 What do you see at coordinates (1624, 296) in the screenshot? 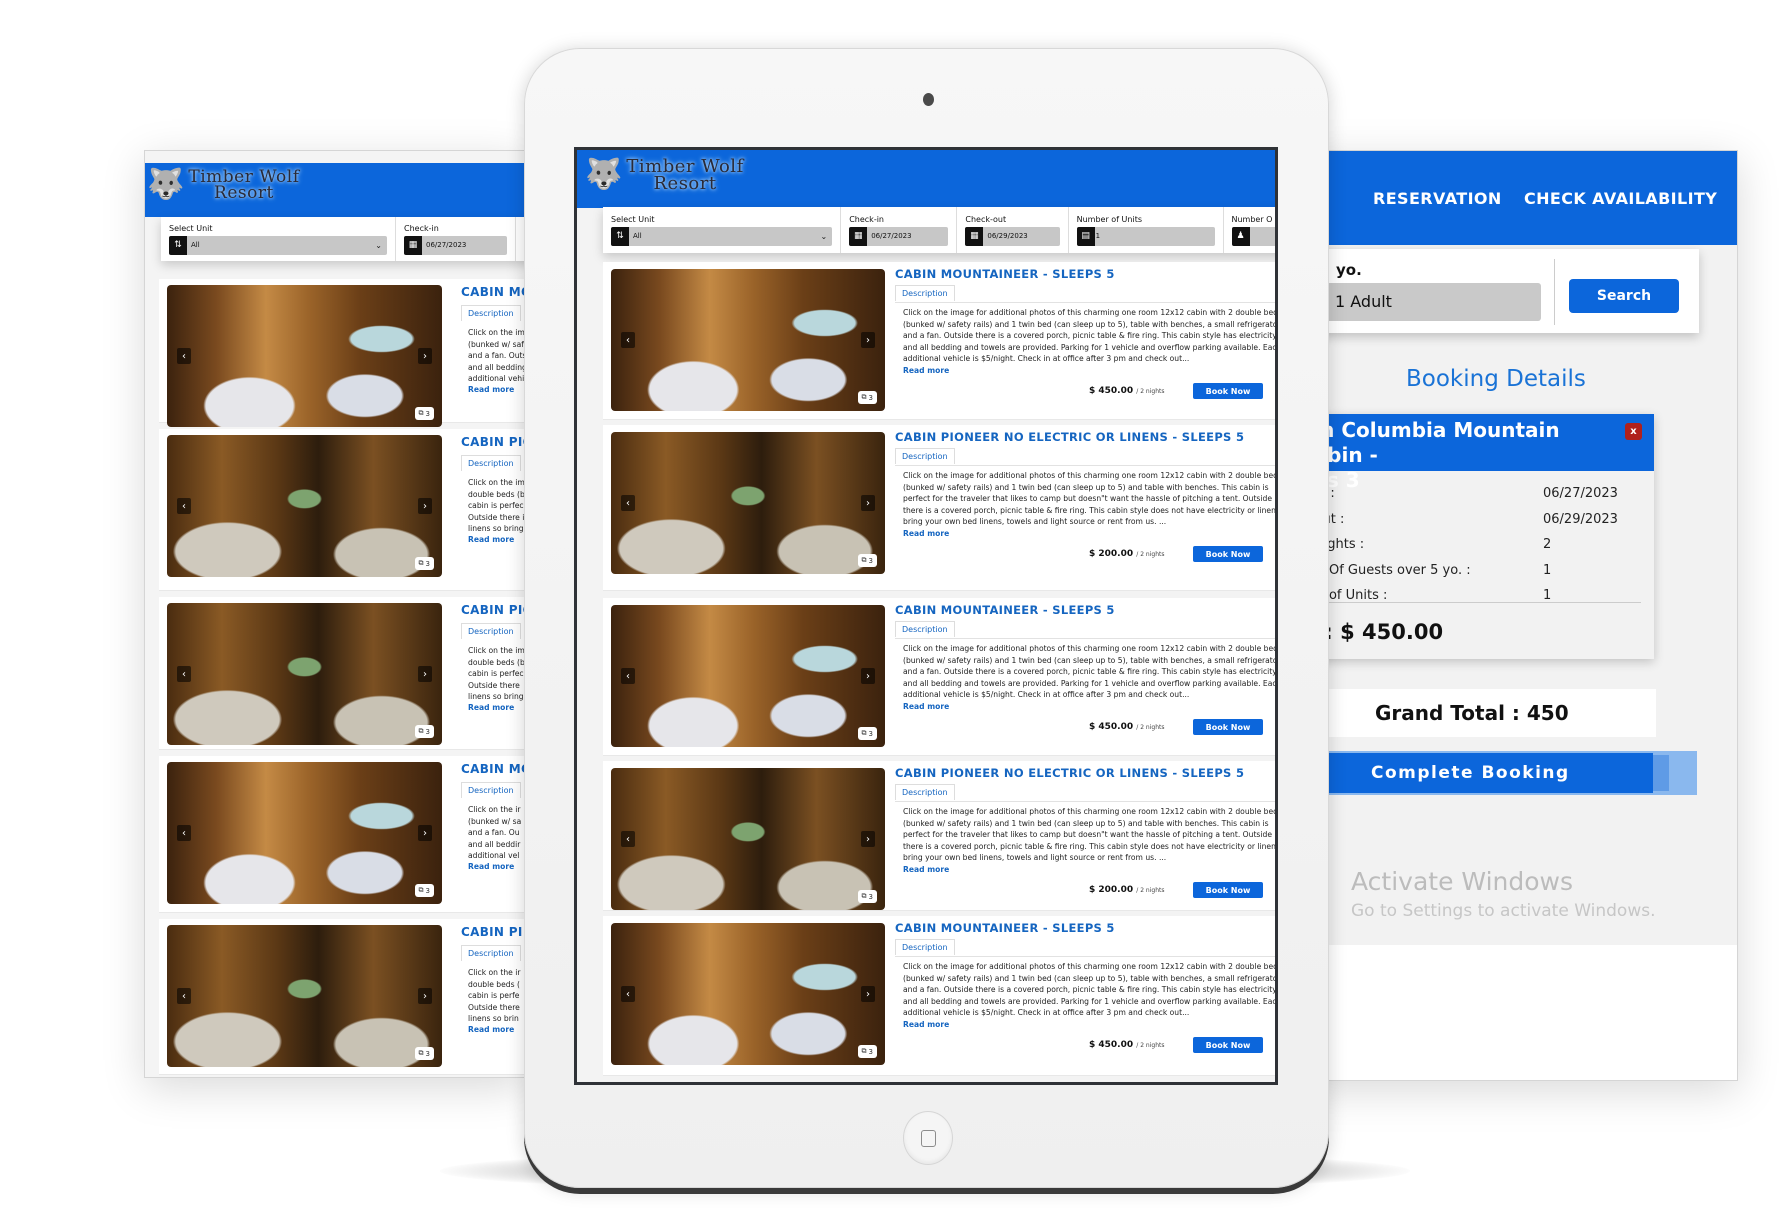
I see `search-button: Search` at bounding box center [1624, 296].